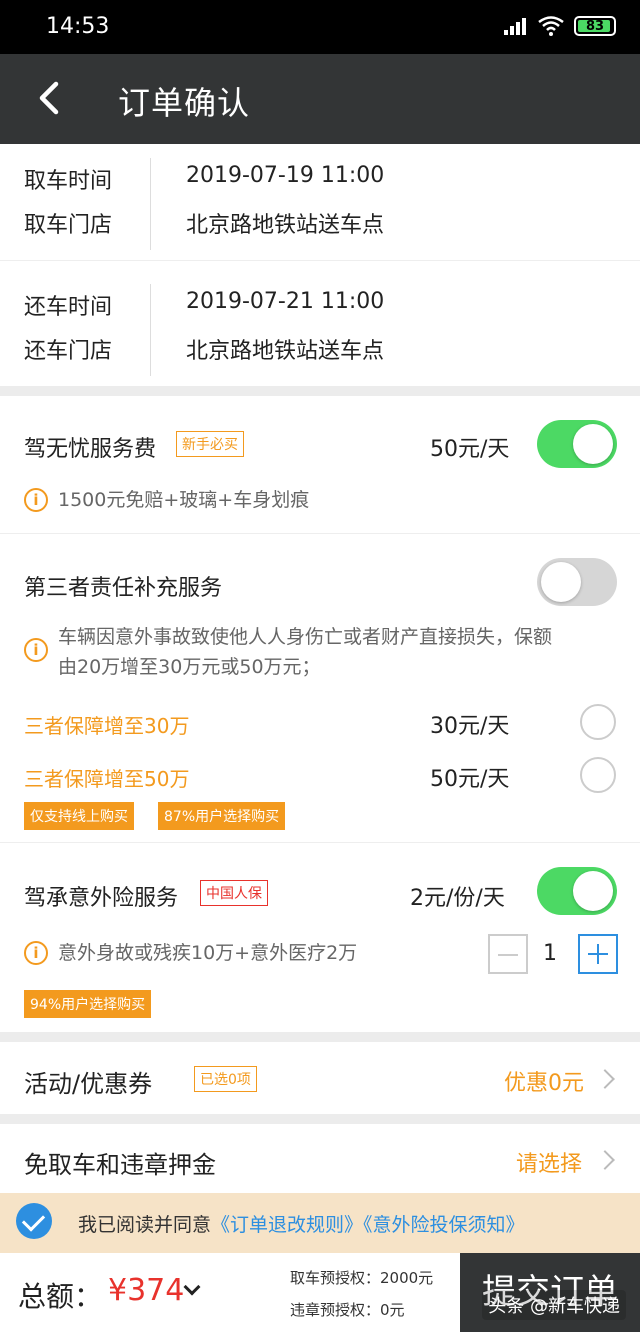  What do you see at coordinates (68, 351) in the screenshot?
I see `return-store-label: 还车门店` at bounding box center [68, 351].